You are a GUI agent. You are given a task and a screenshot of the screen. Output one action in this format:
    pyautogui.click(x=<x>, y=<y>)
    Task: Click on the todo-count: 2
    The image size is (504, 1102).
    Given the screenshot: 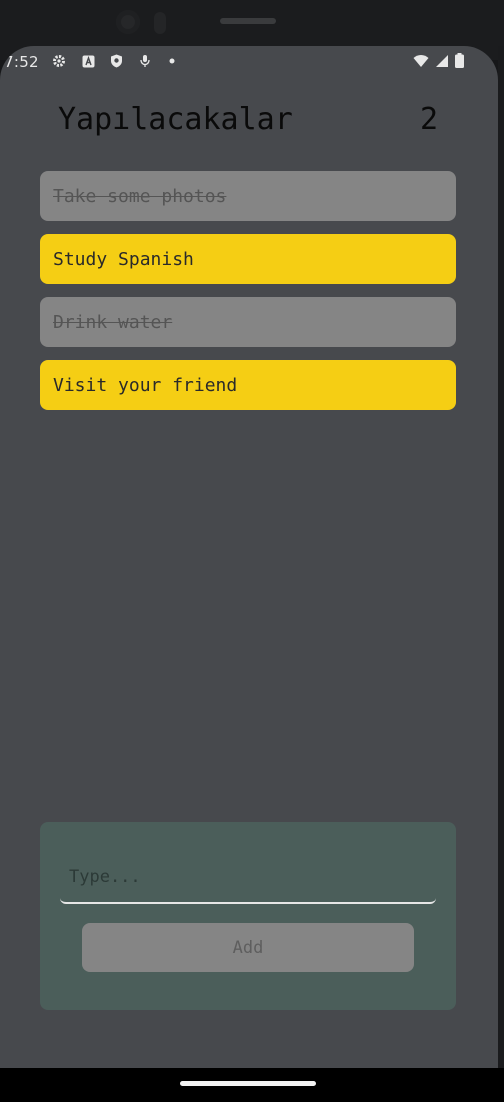 What is the action you would take?
    pyautogui.click(x=428, y=119)
    